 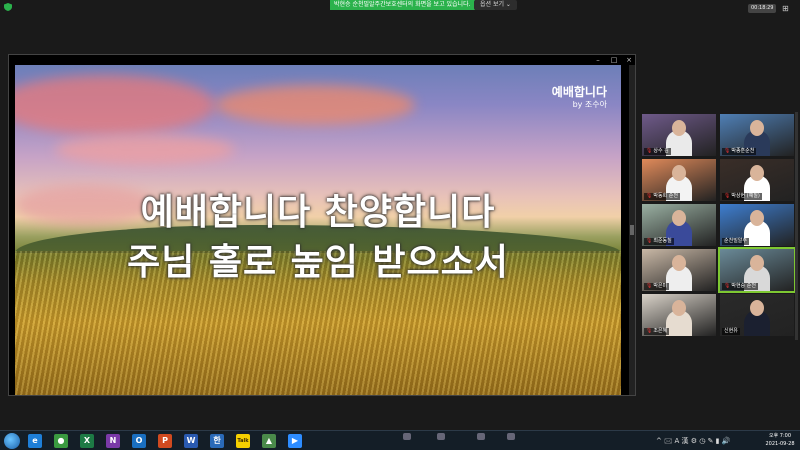 What do you see at coordinates (762, 8) in the screenshot?
I see `meeting-timer: 00:18:29` at bounding box center [762, 8].